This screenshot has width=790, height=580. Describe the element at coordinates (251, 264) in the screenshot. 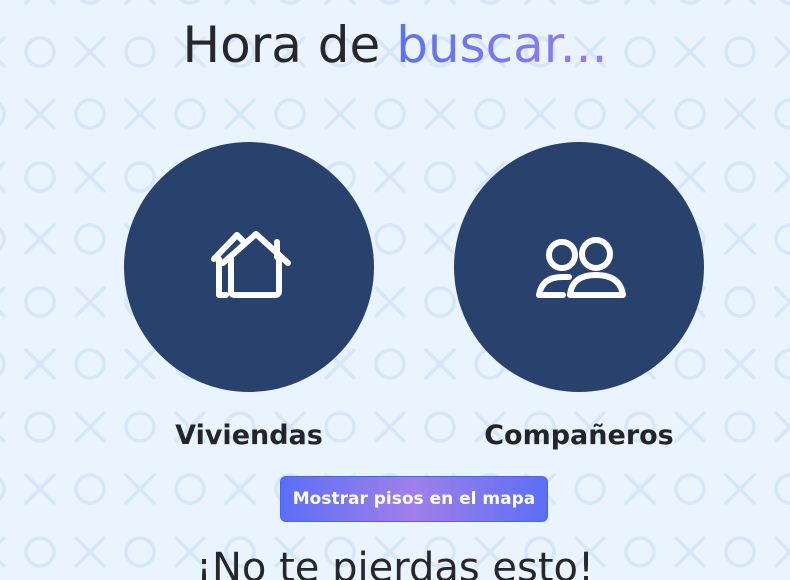

I see `house-icon` at that location.